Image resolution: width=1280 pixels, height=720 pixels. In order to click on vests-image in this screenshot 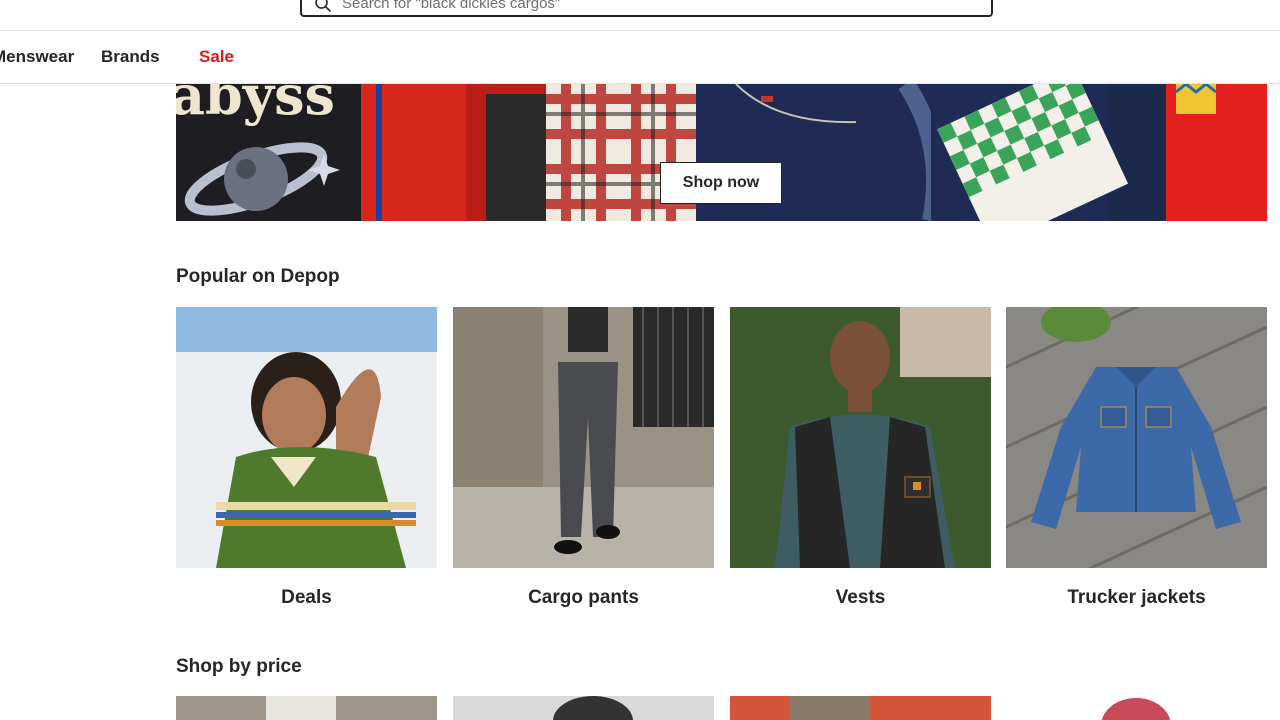, I will do `click(860, 437)`.